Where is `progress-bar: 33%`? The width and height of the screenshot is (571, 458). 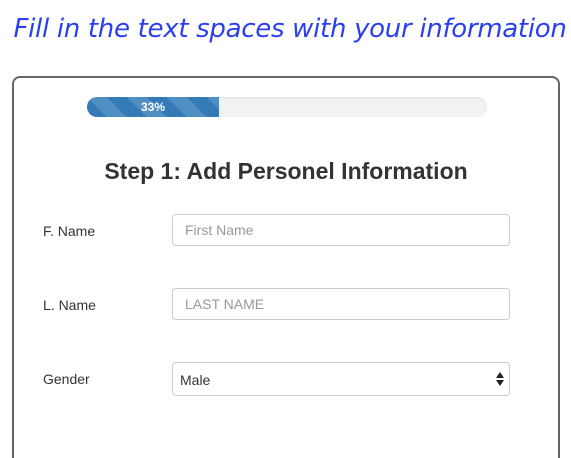 progress-bar: 33% is located at coordinates (287, 107).